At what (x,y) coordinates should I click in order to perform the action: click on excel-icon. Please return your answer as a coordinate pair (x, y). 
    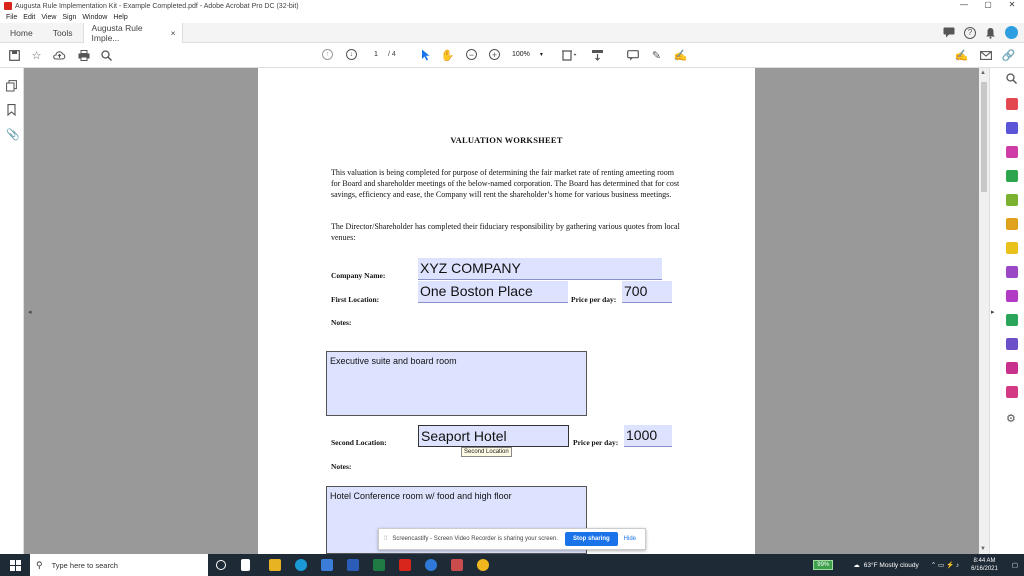
    Looking at the image, I should click on (379, 565).